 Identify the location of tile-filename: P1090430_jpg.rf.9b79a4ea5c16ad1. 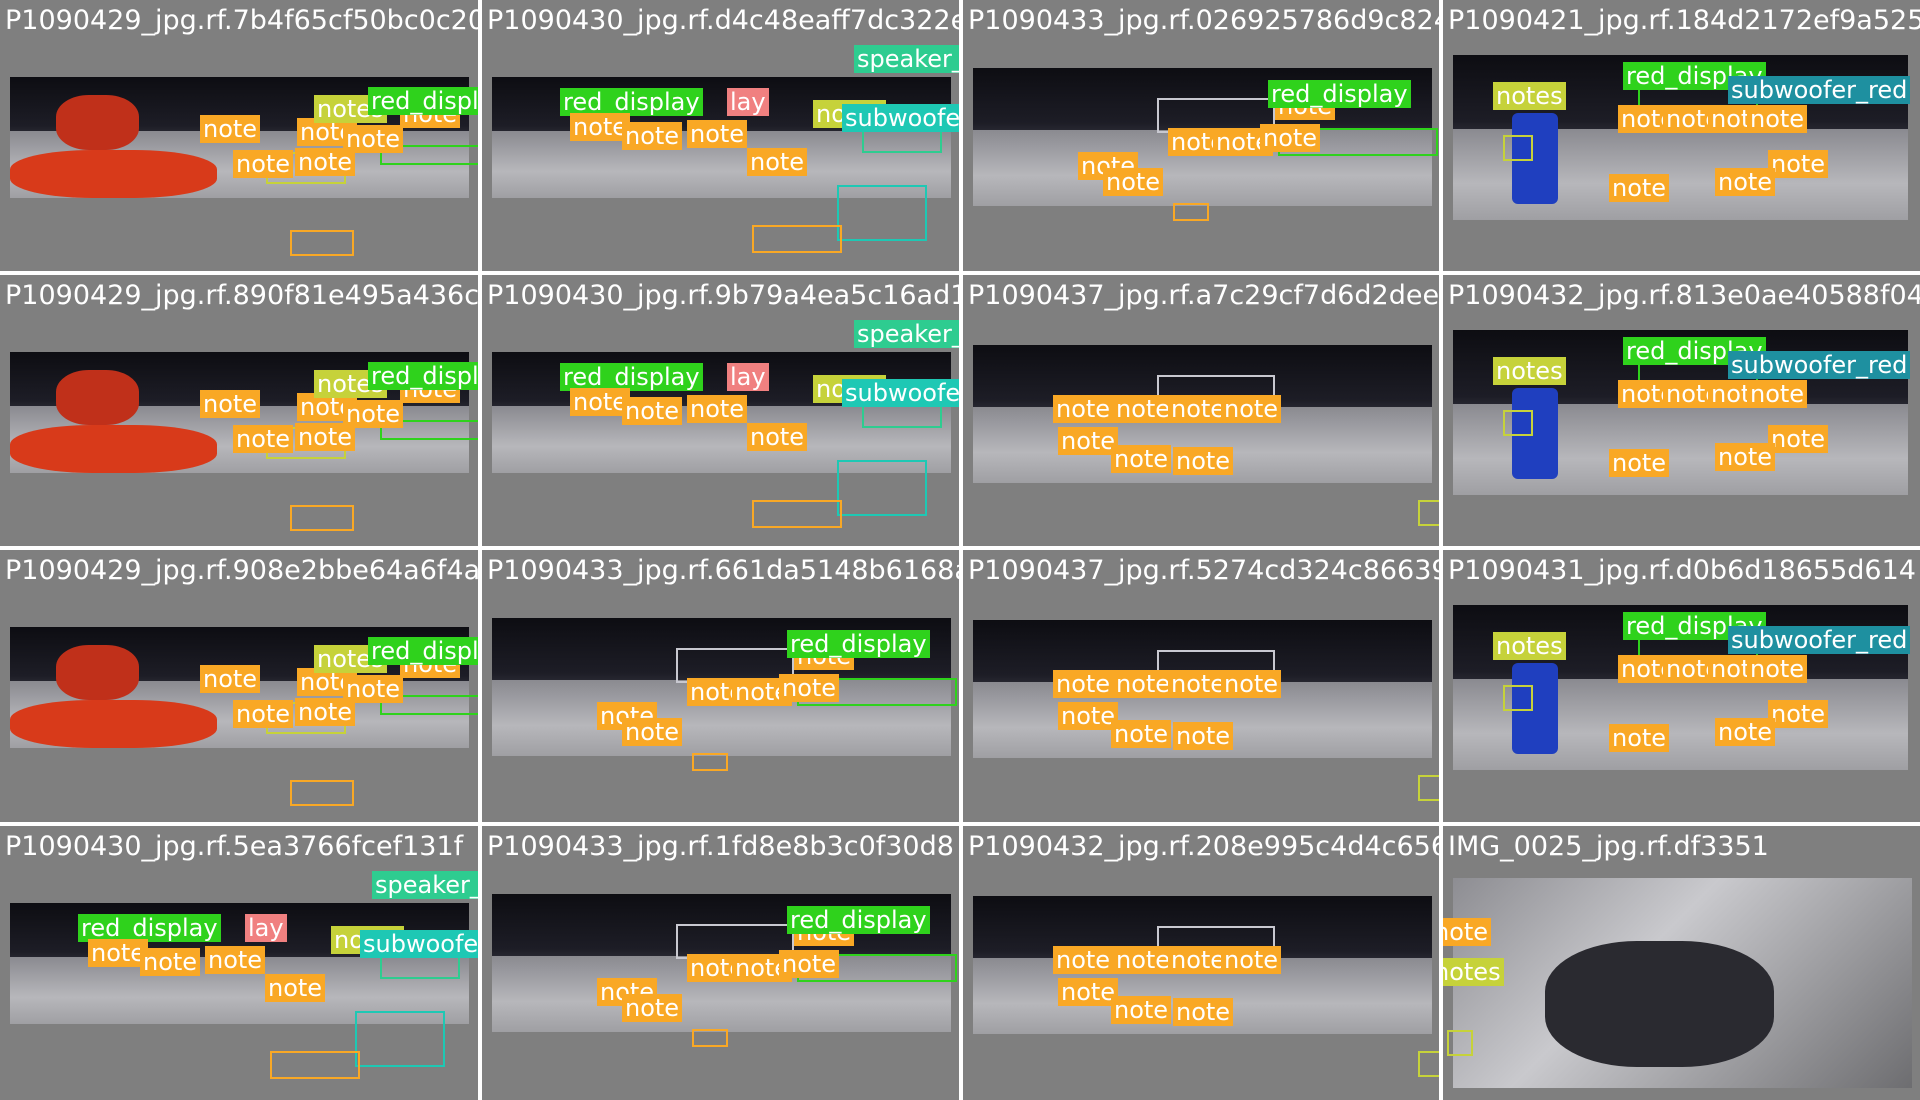
(723, 295).